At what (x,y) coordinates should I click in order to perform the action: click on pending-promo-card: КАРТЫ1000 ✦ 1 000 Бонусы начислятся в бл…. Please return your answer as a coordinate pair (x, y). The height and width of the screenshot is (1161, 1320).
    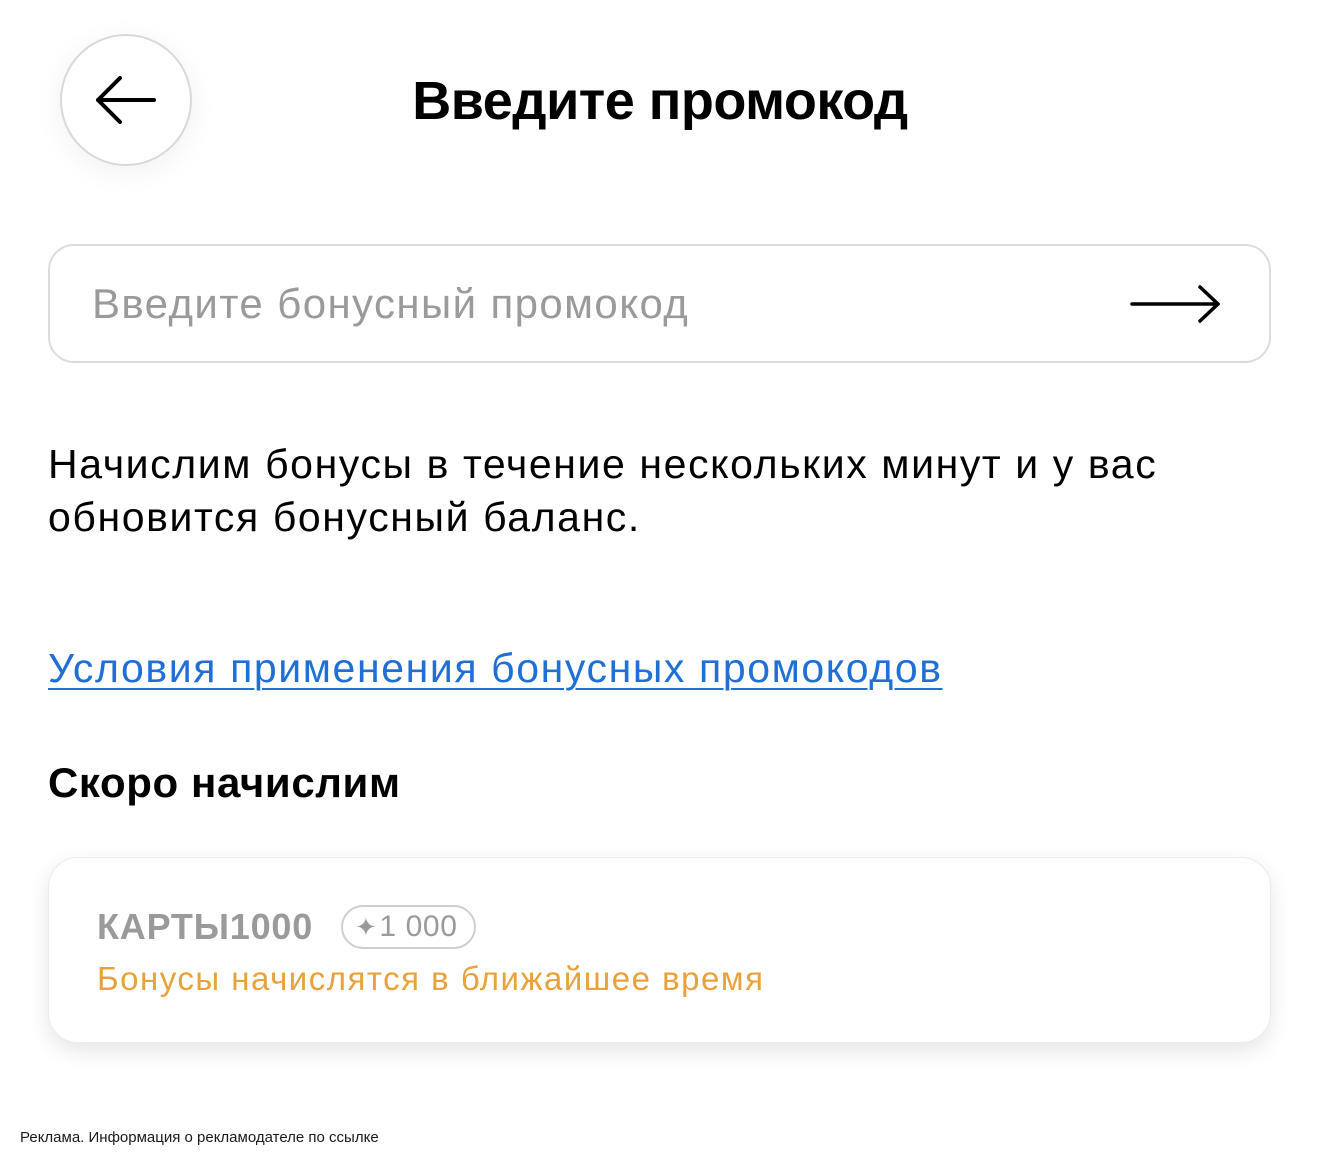
    Looking at the image, I should click on (659, 950).